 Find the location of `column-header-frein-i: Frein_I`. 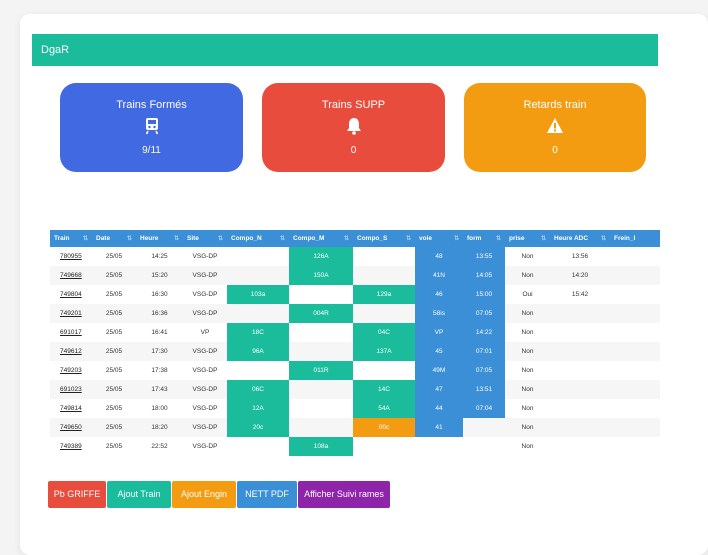

column-header-frein-i: Frein_I is located at coordinates (635, 238).